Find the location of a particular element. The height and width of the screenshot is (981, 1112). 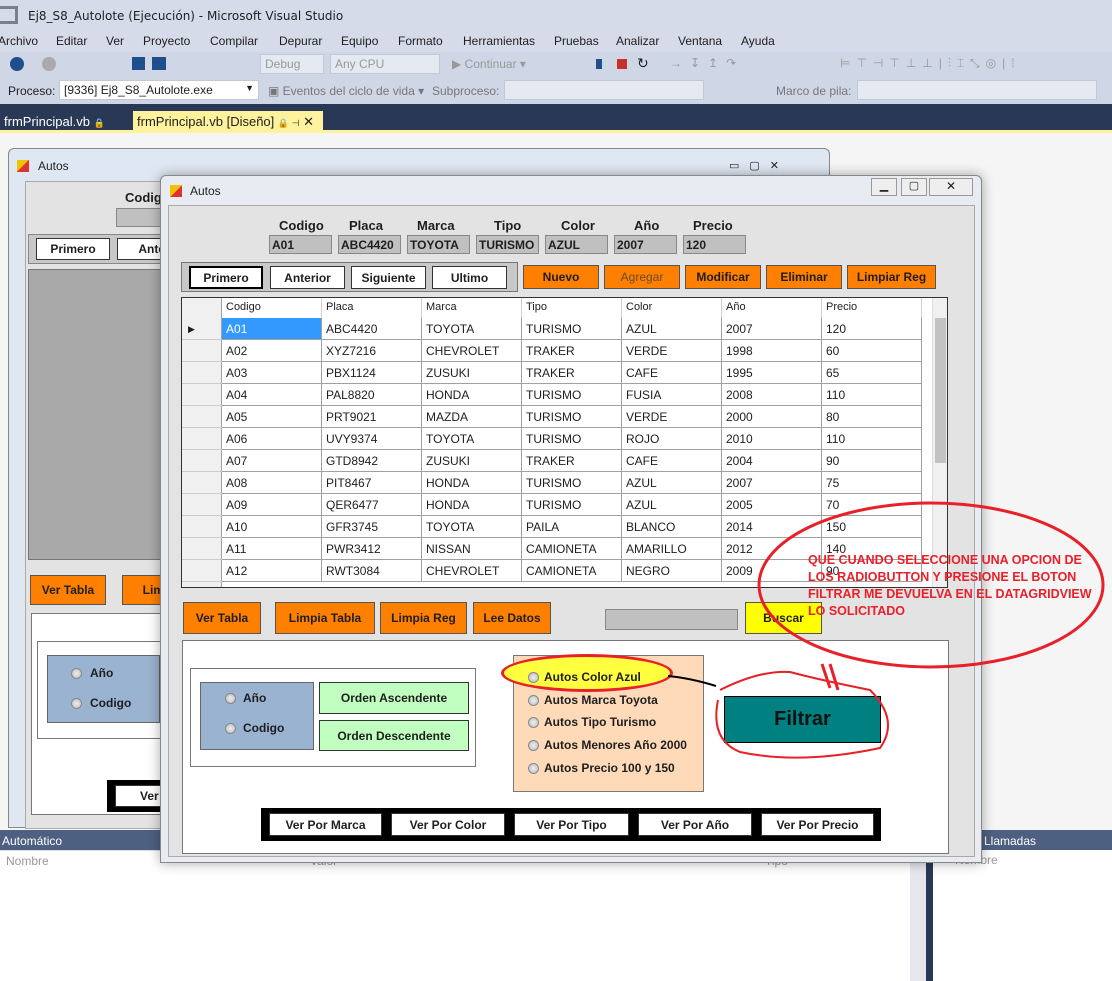

tab-frmprincipal-design: frmPrincipal.vb [Diseño] 🔒 ⊣ ✕ is located at coordinates (228, 121).